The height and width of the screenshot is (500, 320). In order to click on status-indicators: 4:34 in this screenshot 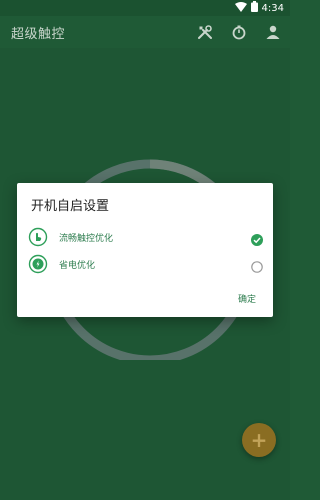, I will do `click(259, 8)`.